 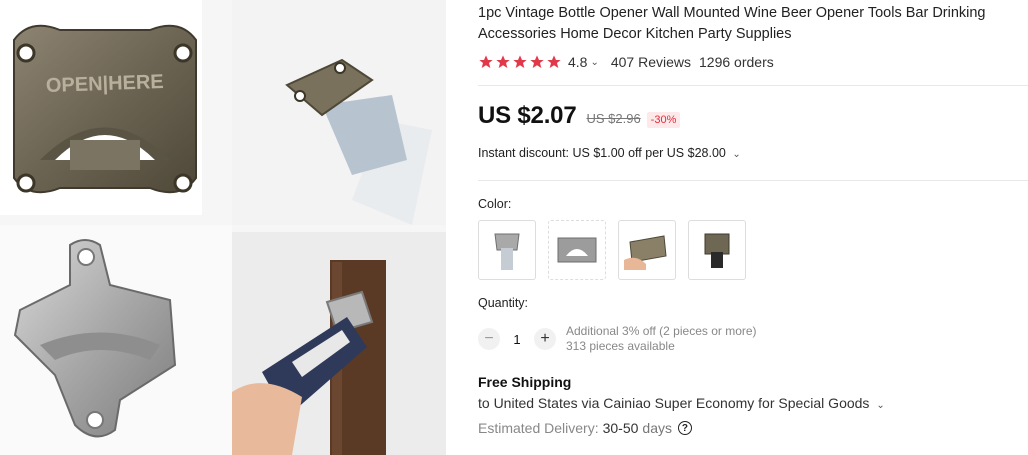 I want to click on product-image-silver, so click(x=116, y=340).